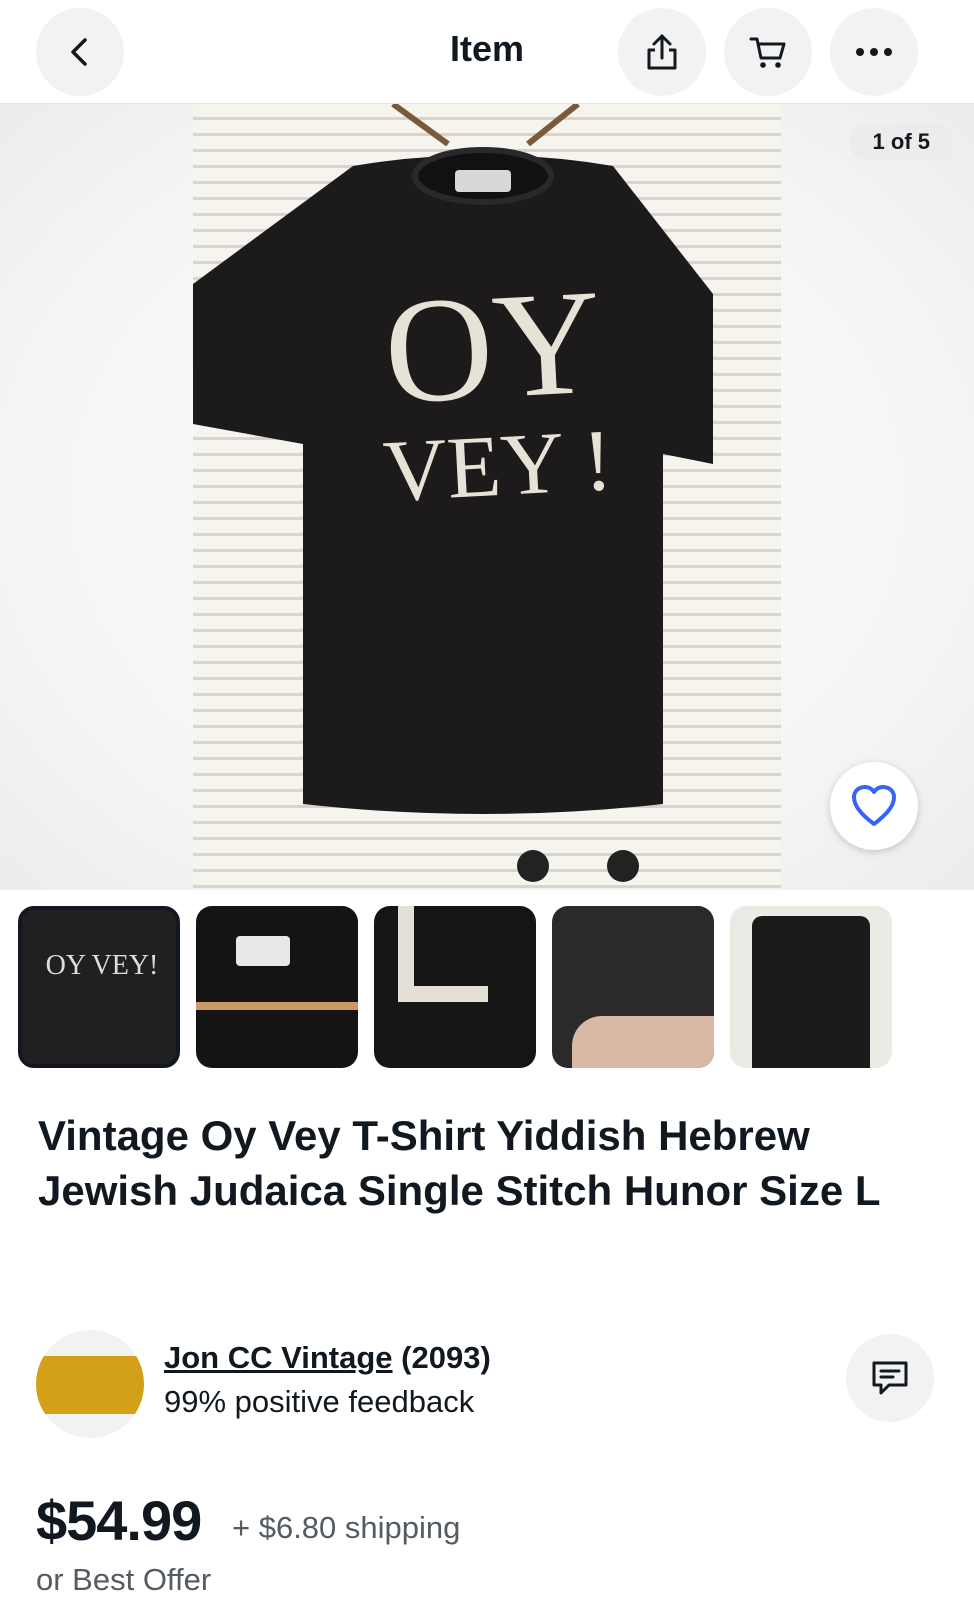  I want to click on contact-seller-button, so click(890, 1378).